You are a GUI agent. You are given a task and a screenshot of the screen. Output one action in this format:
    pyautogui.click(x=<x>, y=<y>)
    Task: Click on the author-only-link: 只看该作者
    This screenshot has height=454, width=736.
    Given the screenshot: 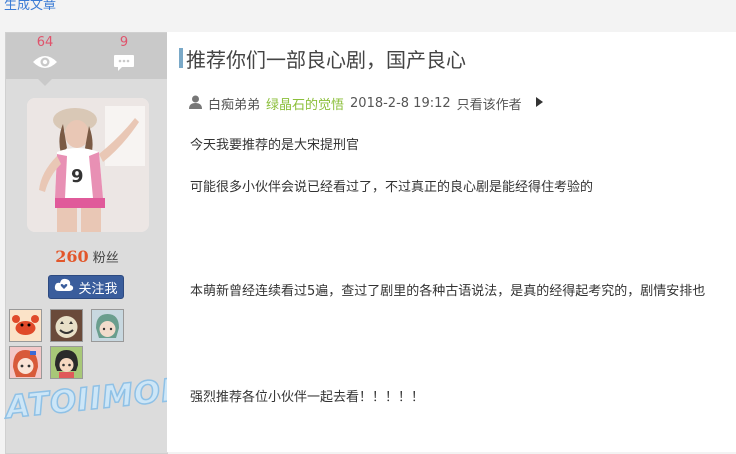 What is the action you would take?
    pyautogui.click(x=489, y=103)
    